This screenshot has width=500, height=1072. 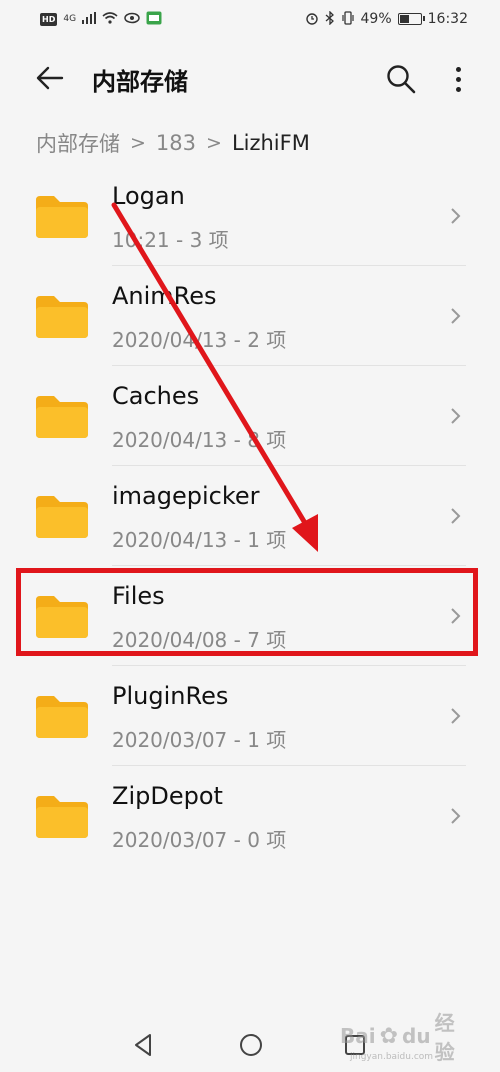 What do you see at coordinates (199, 340) in the screenshot?
I see `folder-meta: 2020/04/13 - 2 项` at bounding box center [199, 340].